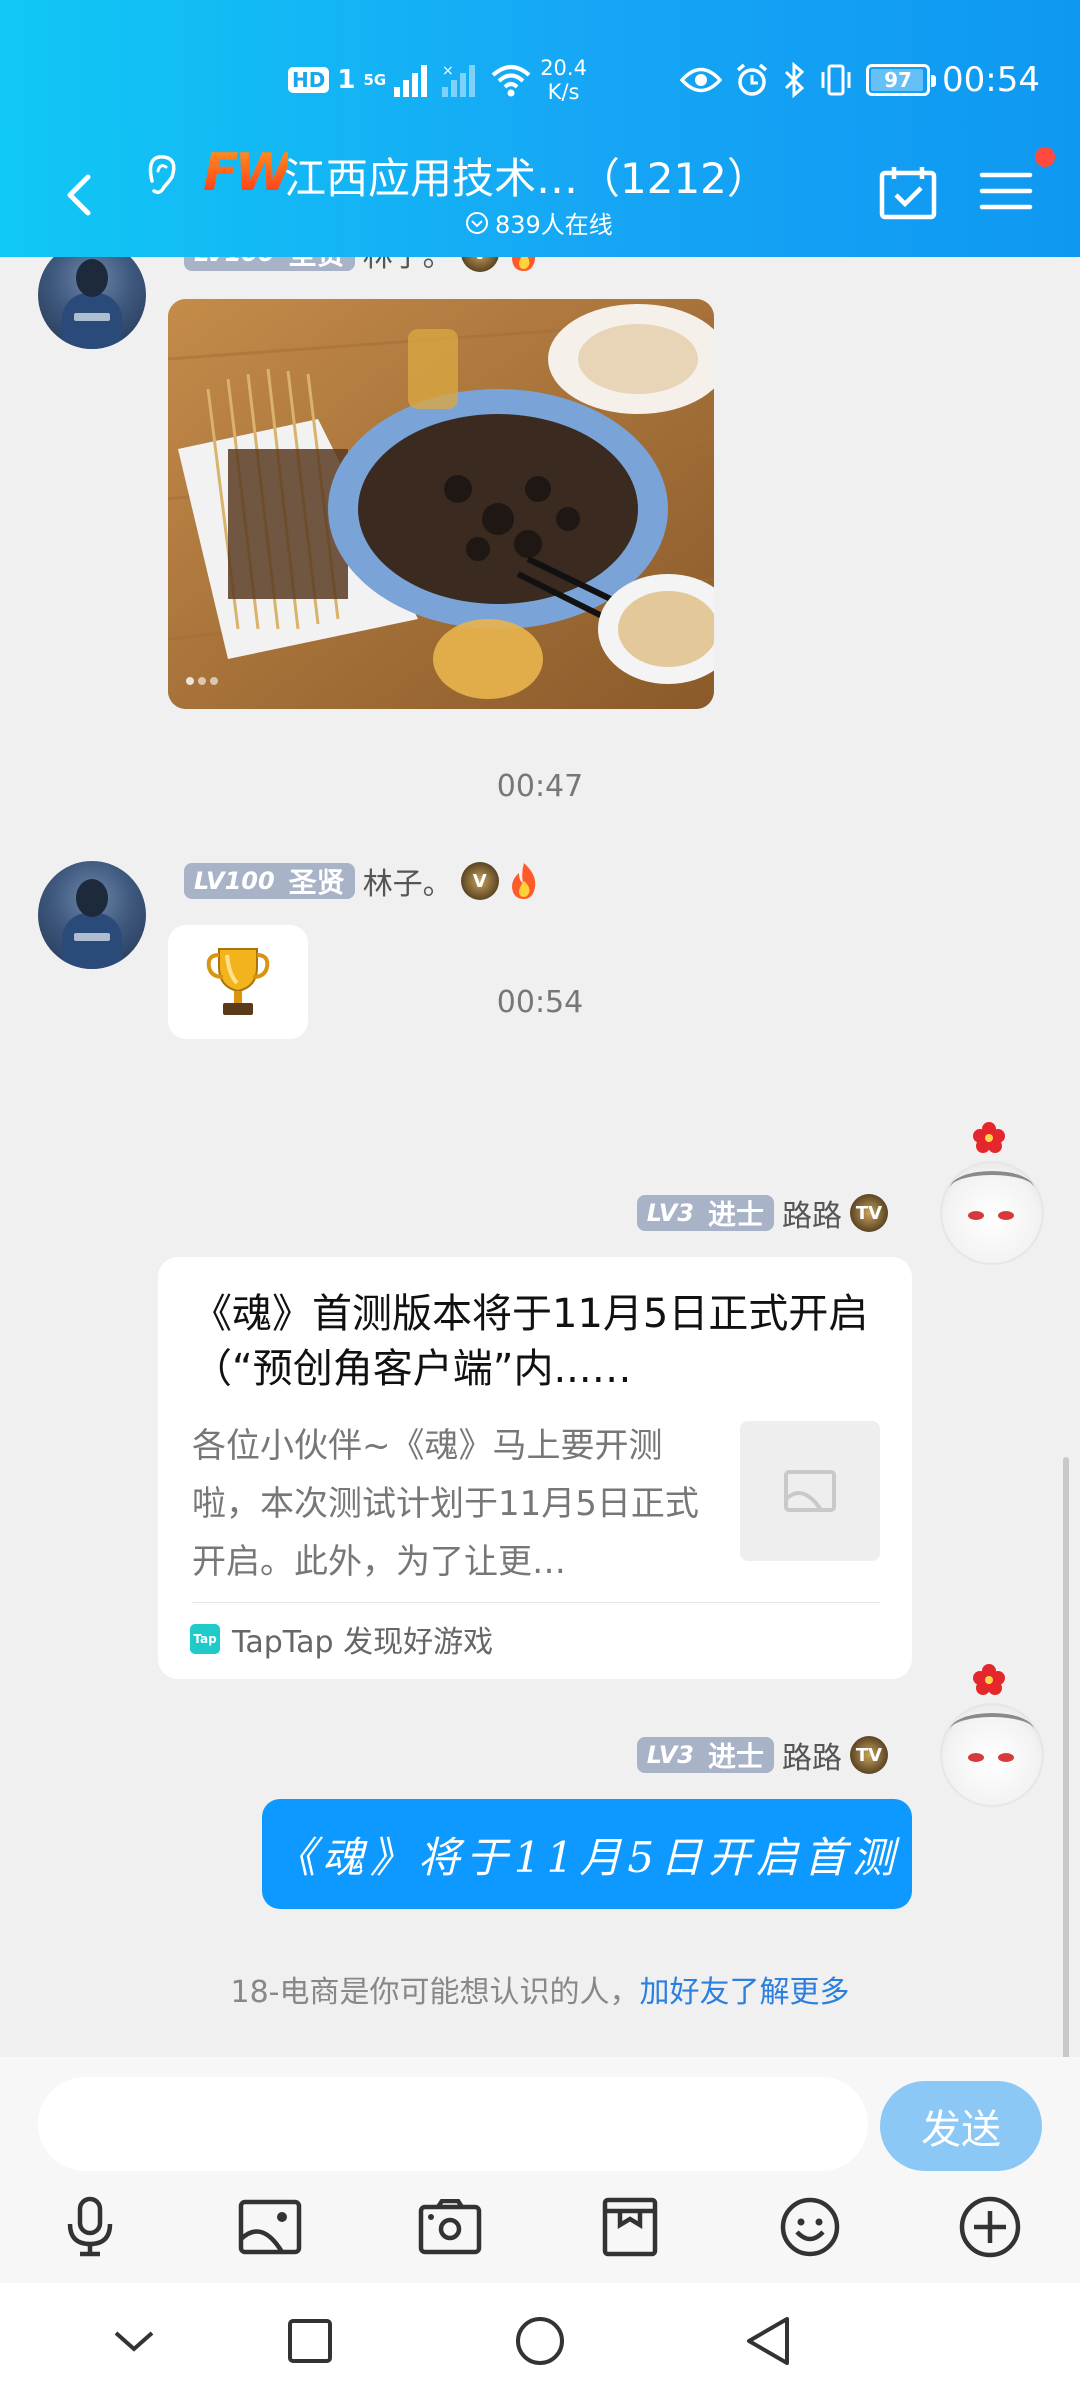  I want to click on collapse-icon, so click(134, 2341).